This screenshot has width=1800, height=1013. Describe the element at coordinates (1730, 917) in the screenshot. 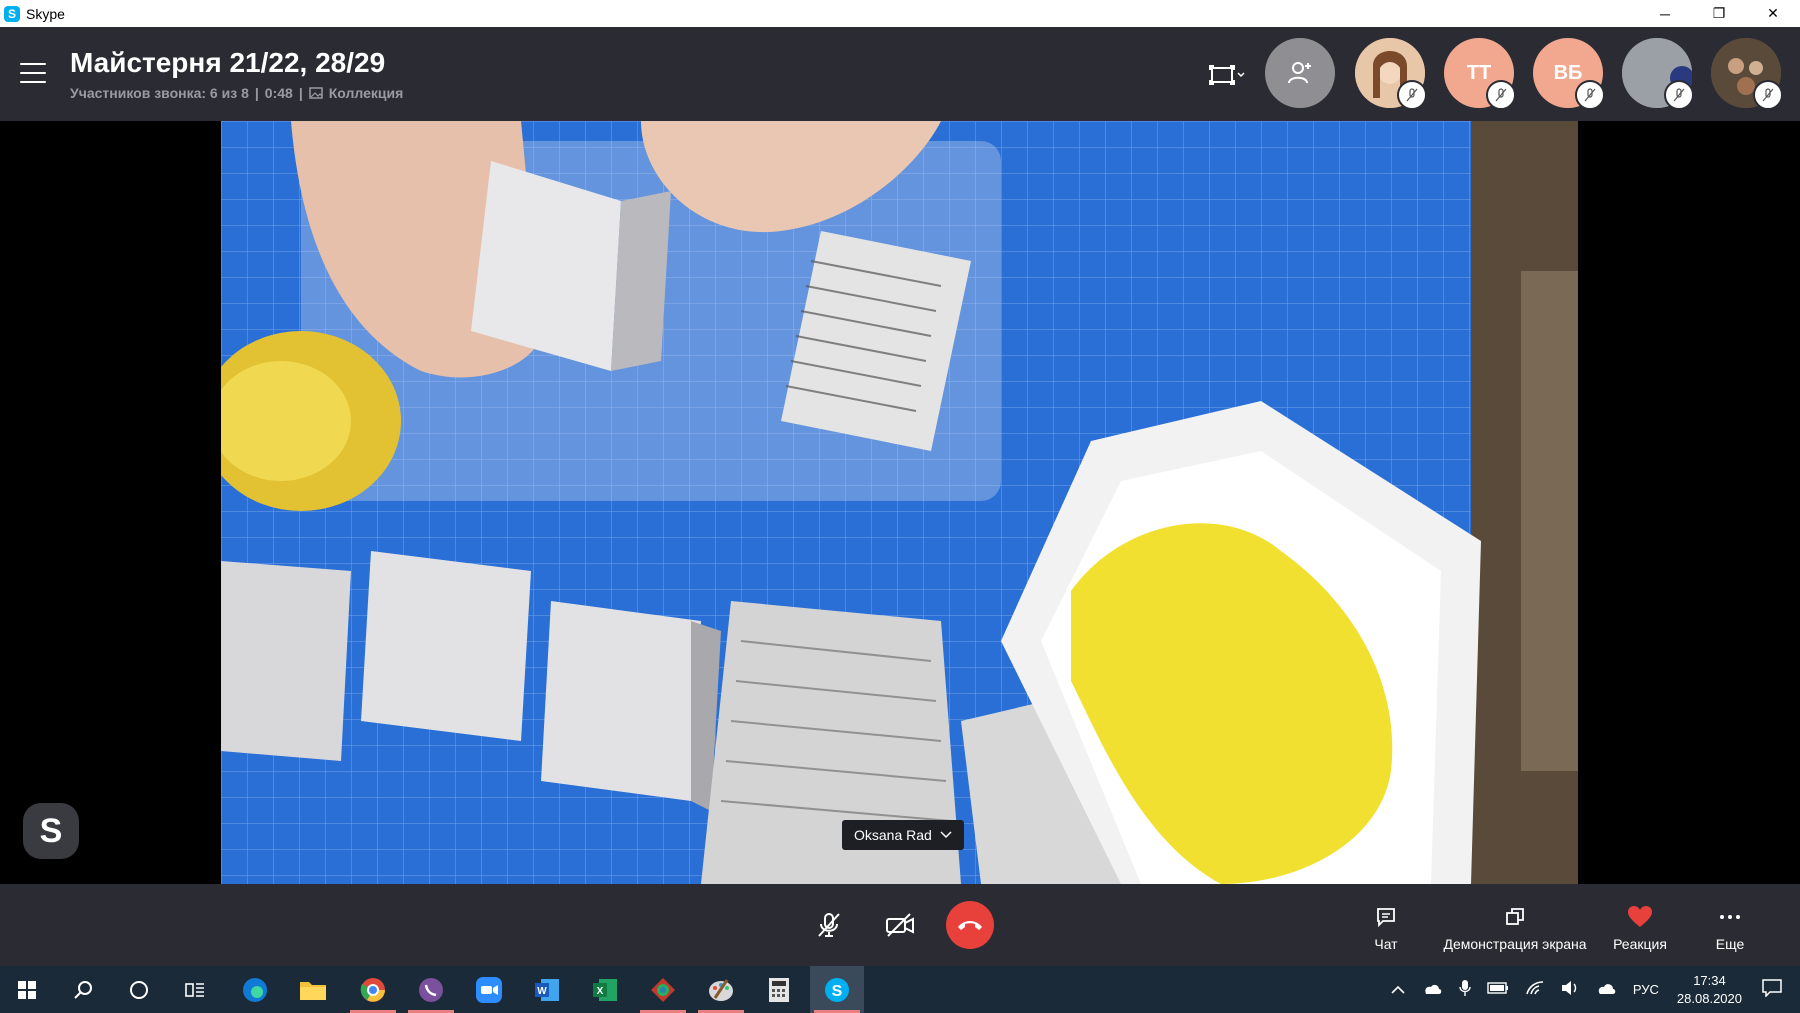

I see `more-dots-icon` at that location.